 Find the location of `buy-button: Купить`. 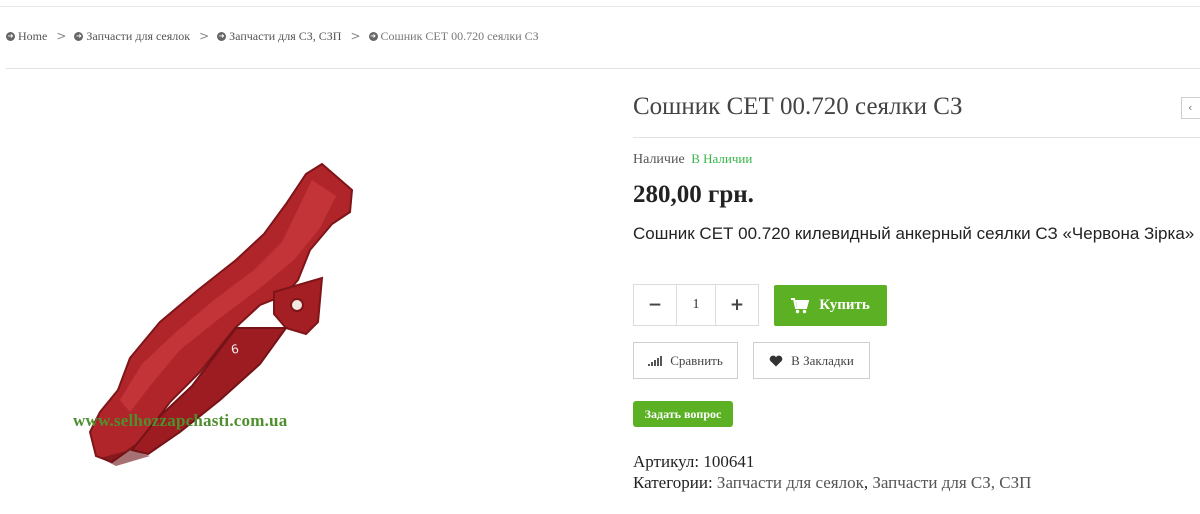

buy-button: Купить is located at coordinates (830, 305).